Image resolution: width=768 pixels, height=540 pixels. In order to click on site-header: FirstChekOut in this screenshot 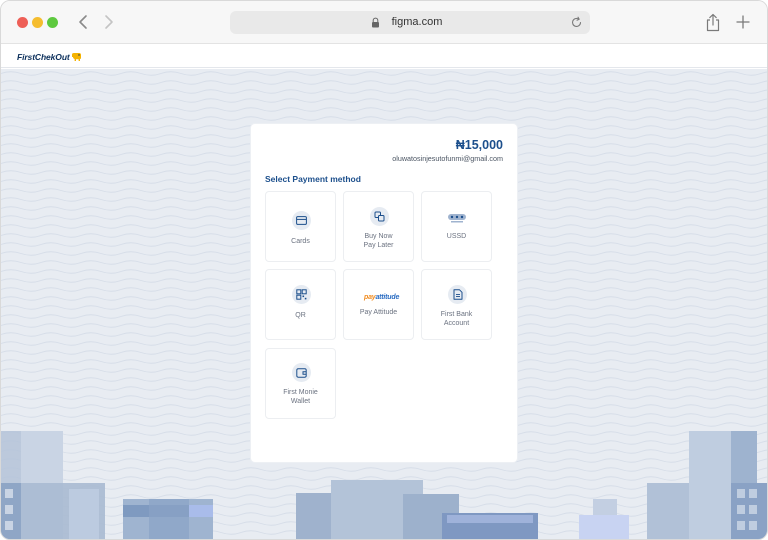, I will do `click(384, 56)`.